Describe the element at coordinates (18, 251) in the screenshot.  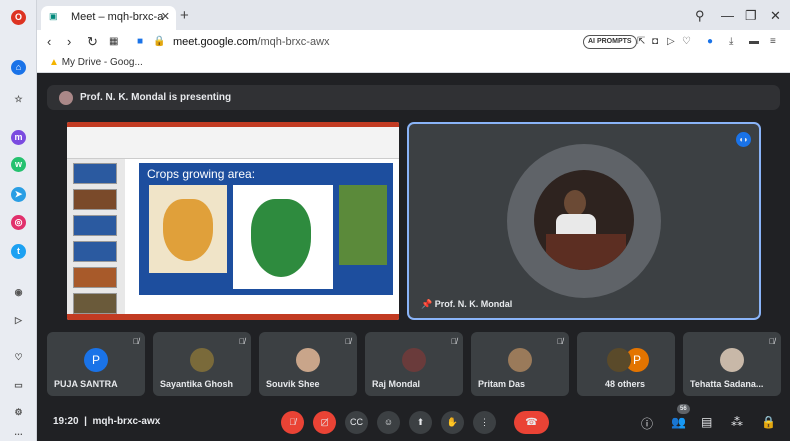
I see `twitter-icon: t` at that location.